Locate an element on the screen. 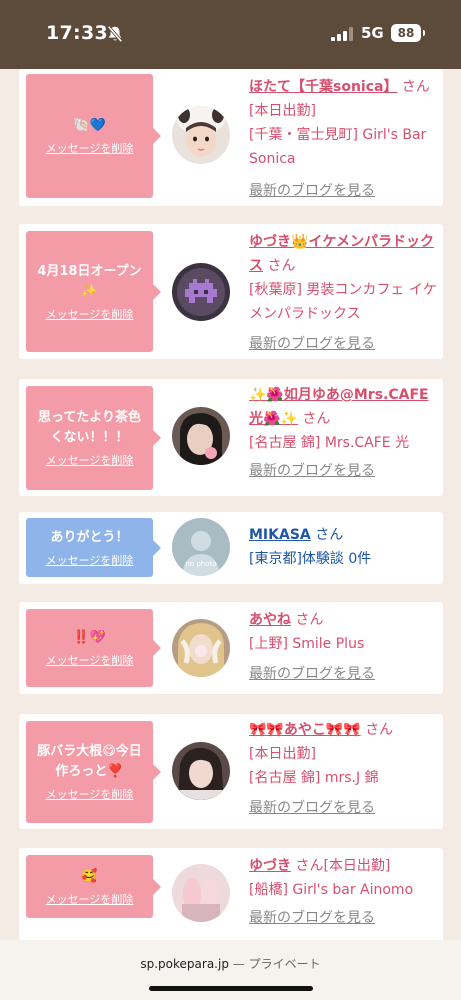 The width and height of the screenshot is (461, 1000). message-bubble: 🥰 メッセージを削除 is located at coordinates (93, 886).